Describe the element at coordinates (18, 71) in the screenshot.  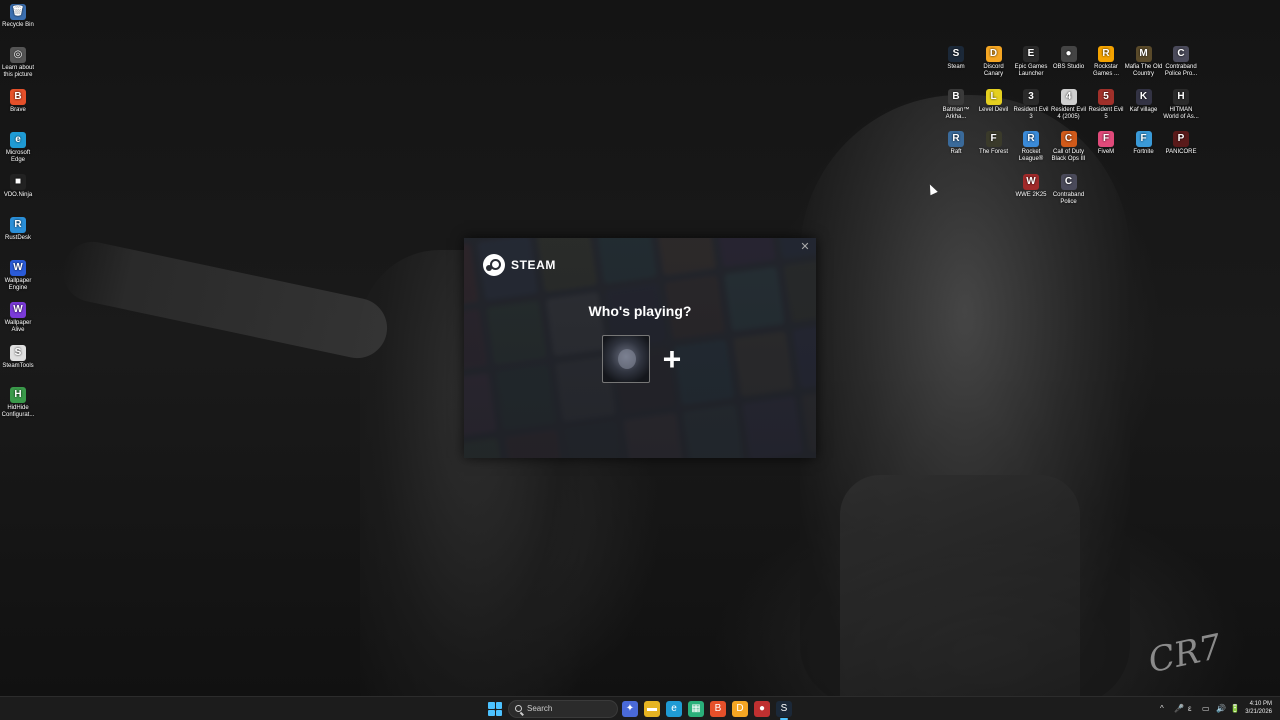
I see `desktop-icon-label: Learn about this picture` at that location.